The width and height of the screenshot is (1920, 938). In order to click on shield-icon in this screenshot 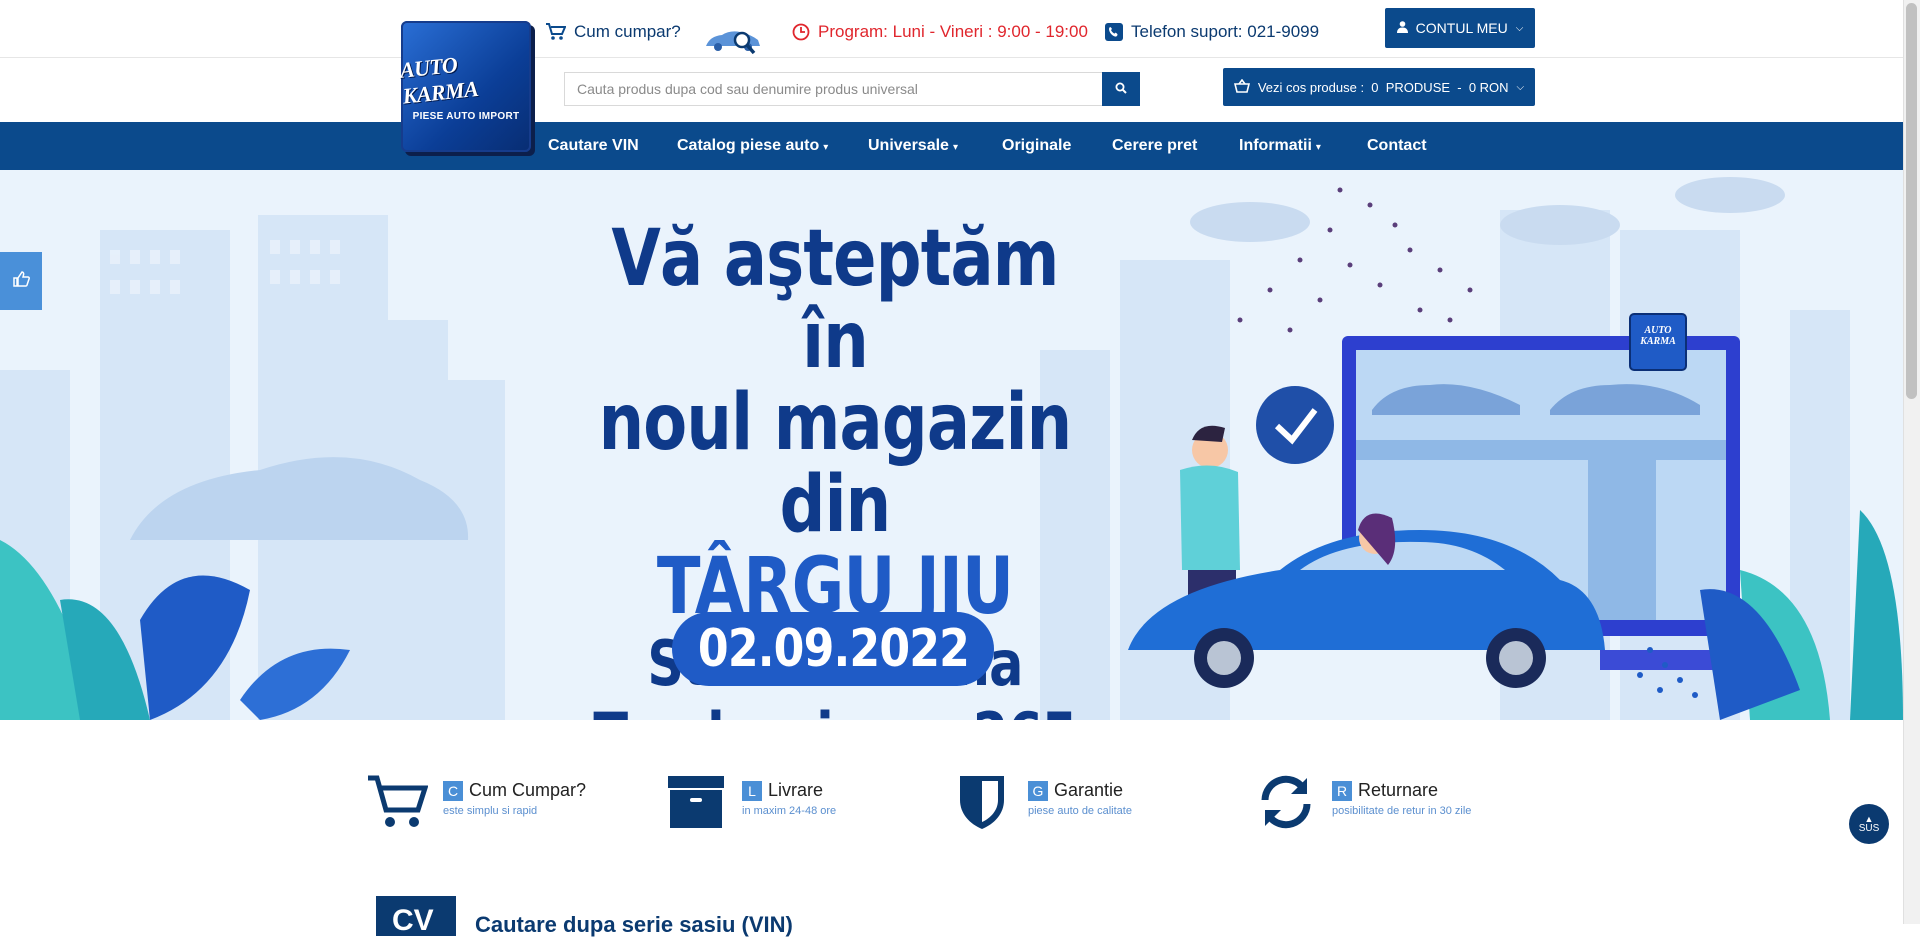, I will do `click(982, 802)`.